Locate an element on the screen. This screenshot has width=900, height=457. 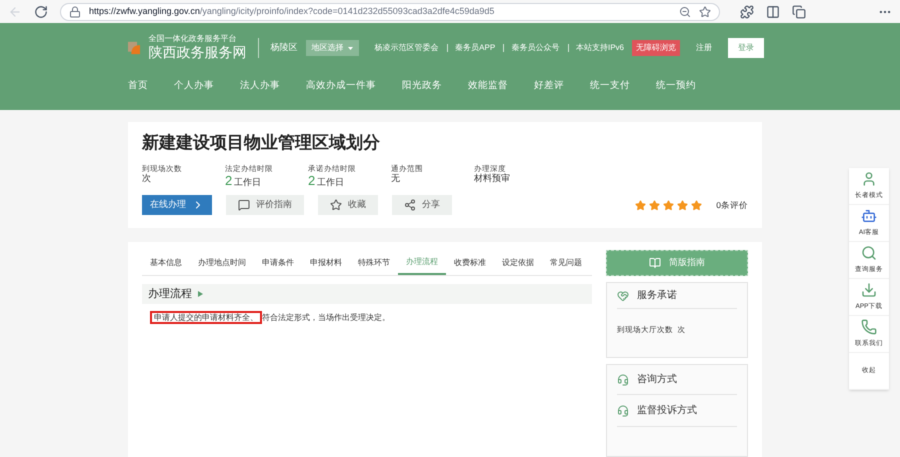
top-link: 杨凌示范区管委会 is located at coordinates (406, 48).